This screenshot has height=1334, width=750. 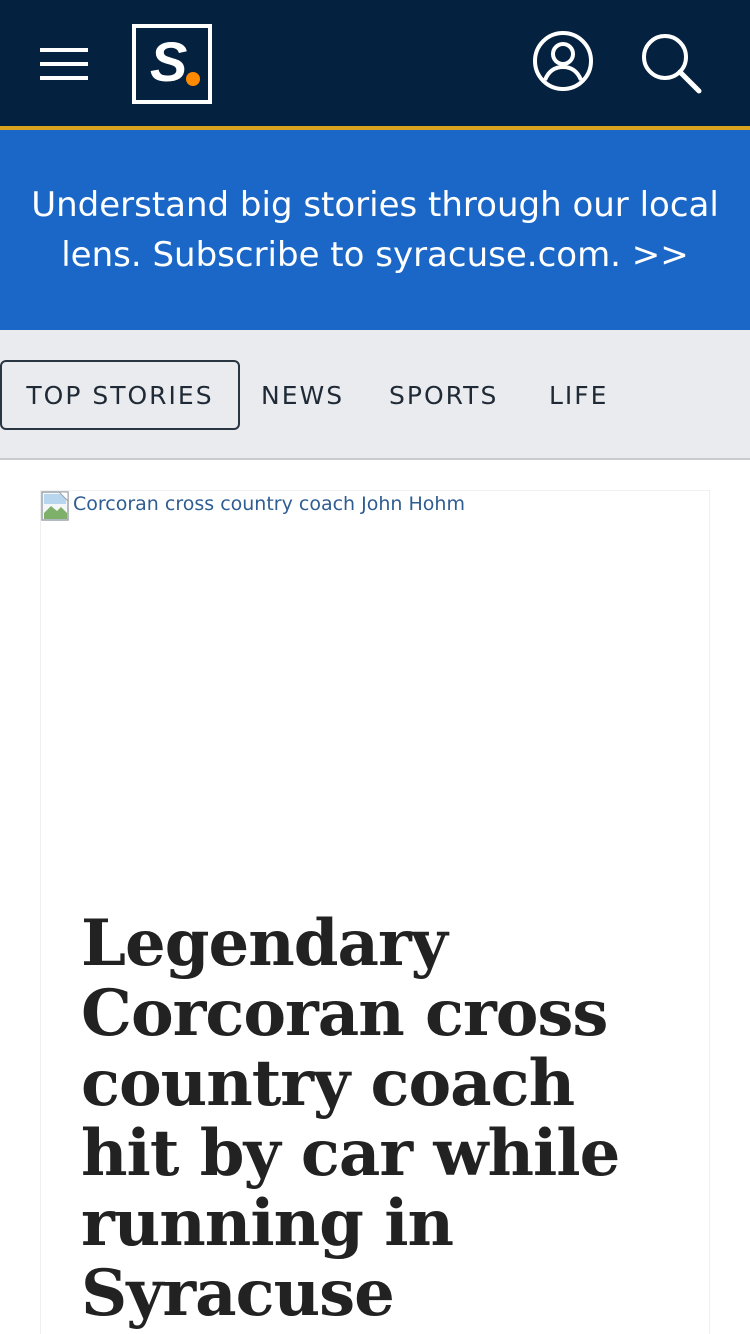 I want to click on tab-top-stories: TOP STORIES, so click(x=120, y=395).